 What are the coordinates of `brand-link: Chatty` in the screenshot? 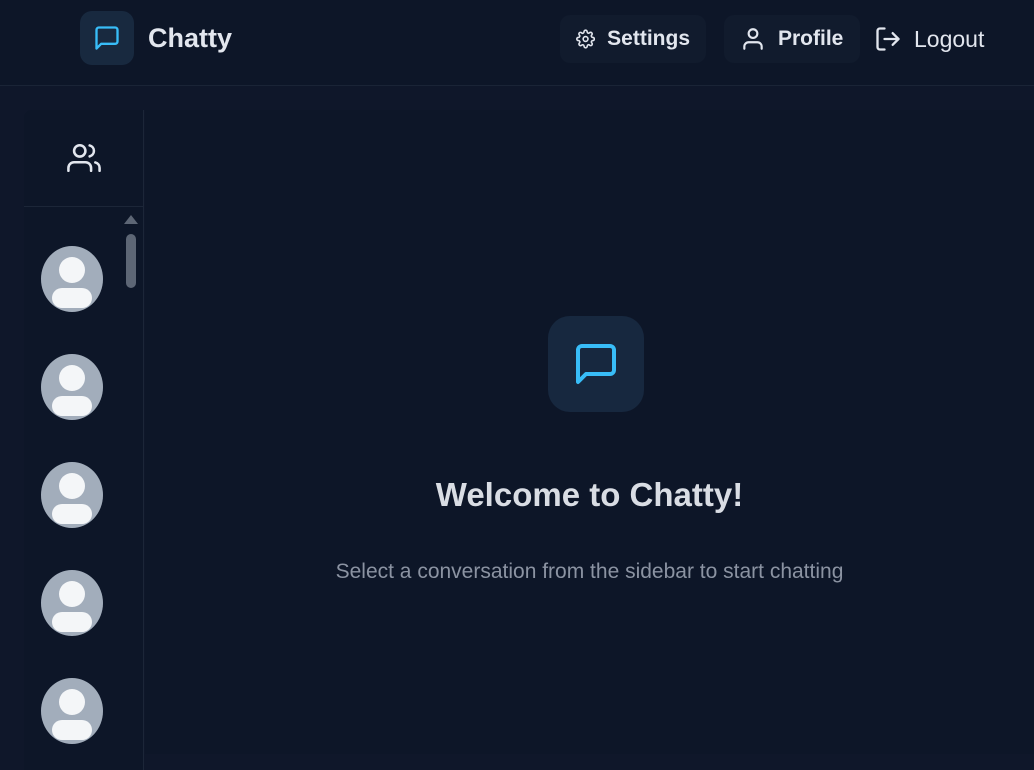 It's located at (156, 38).